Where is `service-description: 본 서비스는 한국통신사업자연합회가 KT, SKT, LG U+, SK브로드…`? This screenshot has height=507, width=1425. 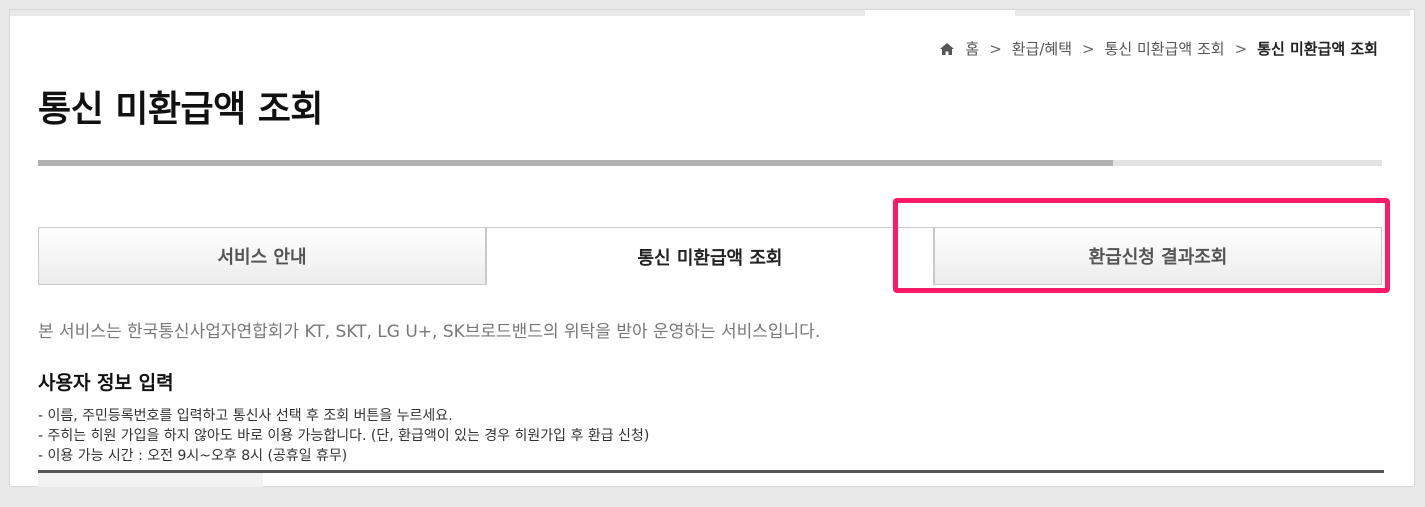 service-description: 본 서비스는 한국통신사업자연합회가 KT, SKT, LG U+, SK브로드… is located at coordinates (429, 332).